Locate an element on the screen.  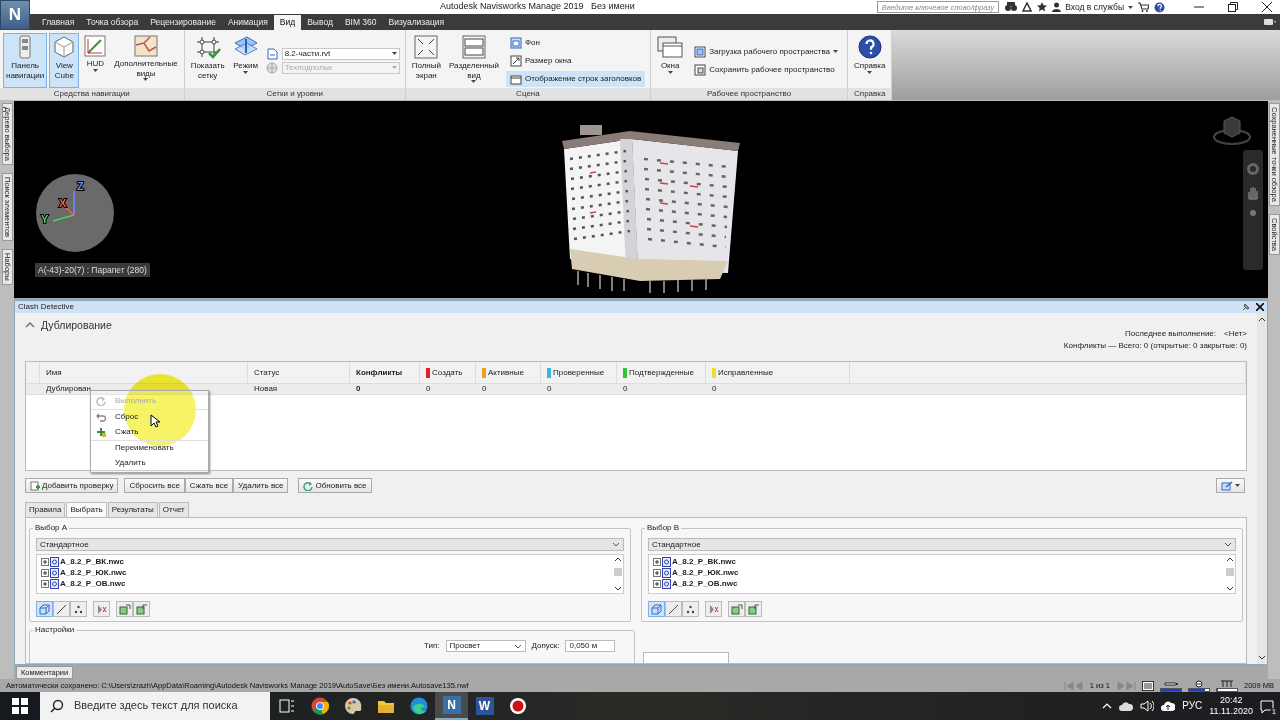
dot-icon is located at coordinates (1253, 213).